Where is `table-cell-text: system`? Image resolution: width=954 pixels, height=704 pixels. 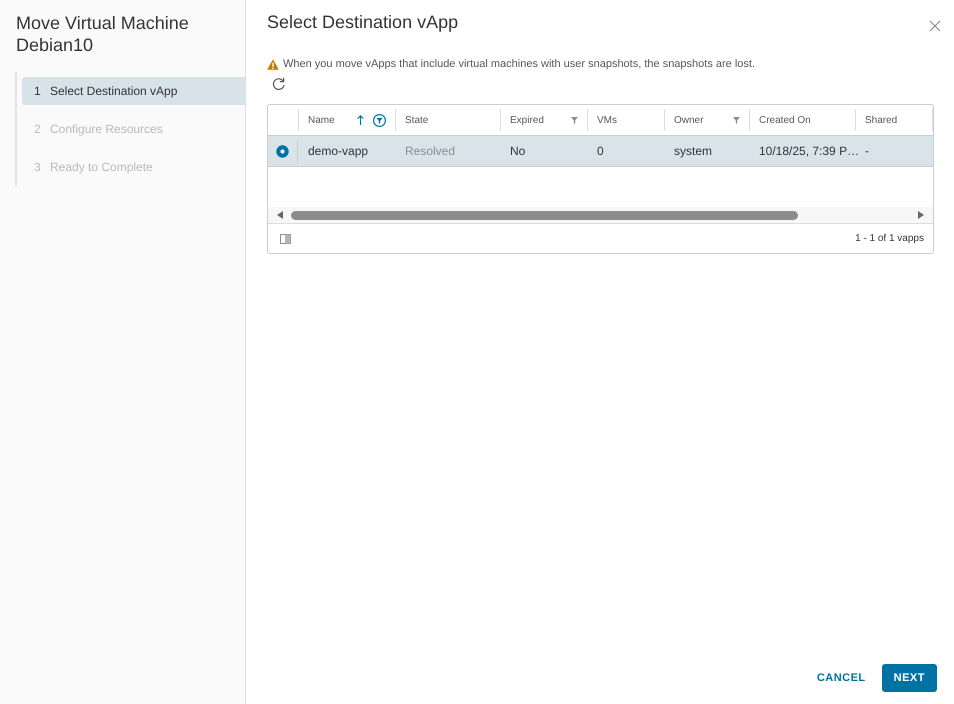 table-cell-text: system is located at coordinates (693, 151).